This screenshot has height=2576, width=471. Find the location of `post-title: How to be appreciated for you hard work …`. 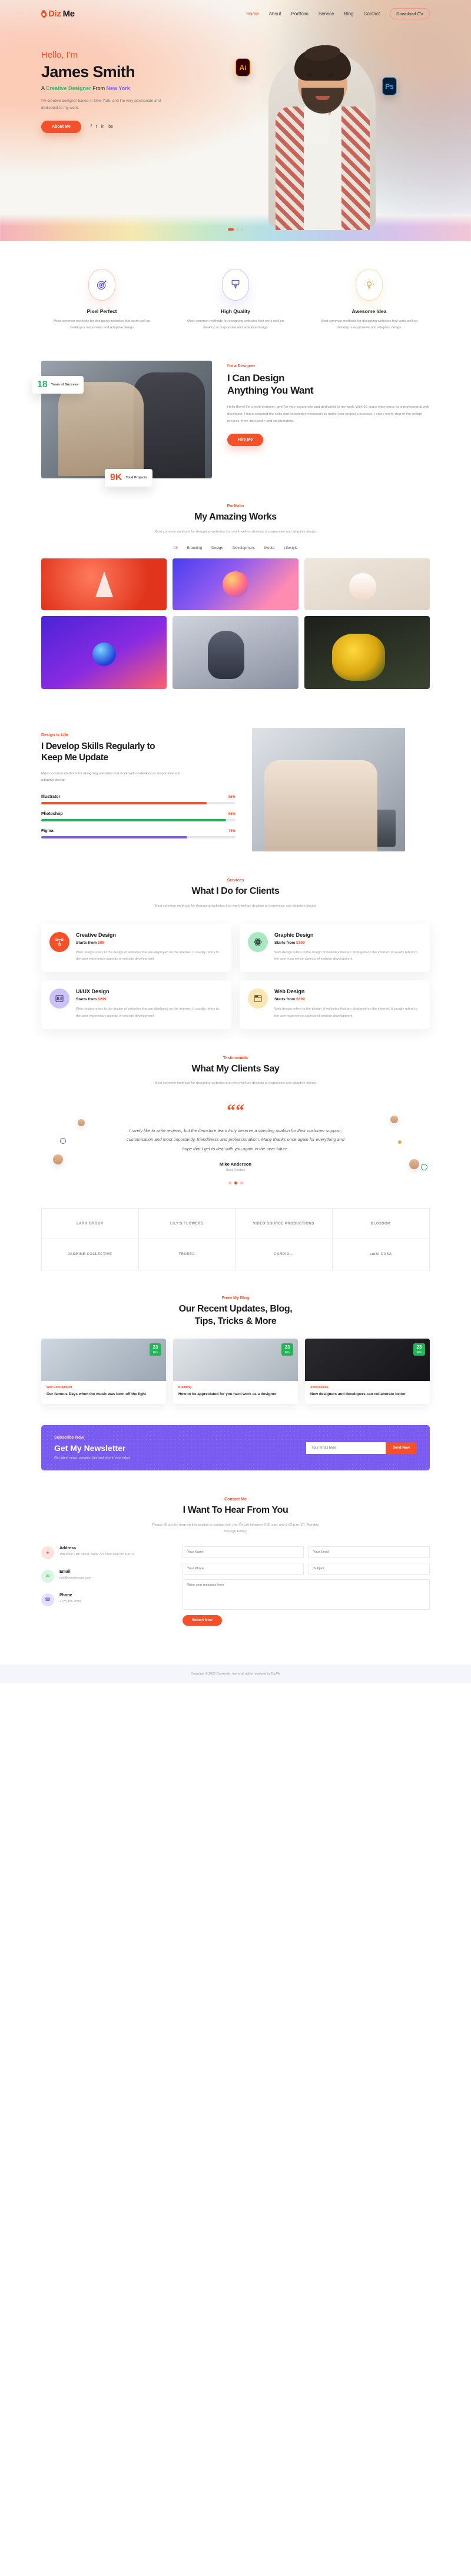

post-title: How to be appreciated for you hard work … is located at coordinates (235, 1394).